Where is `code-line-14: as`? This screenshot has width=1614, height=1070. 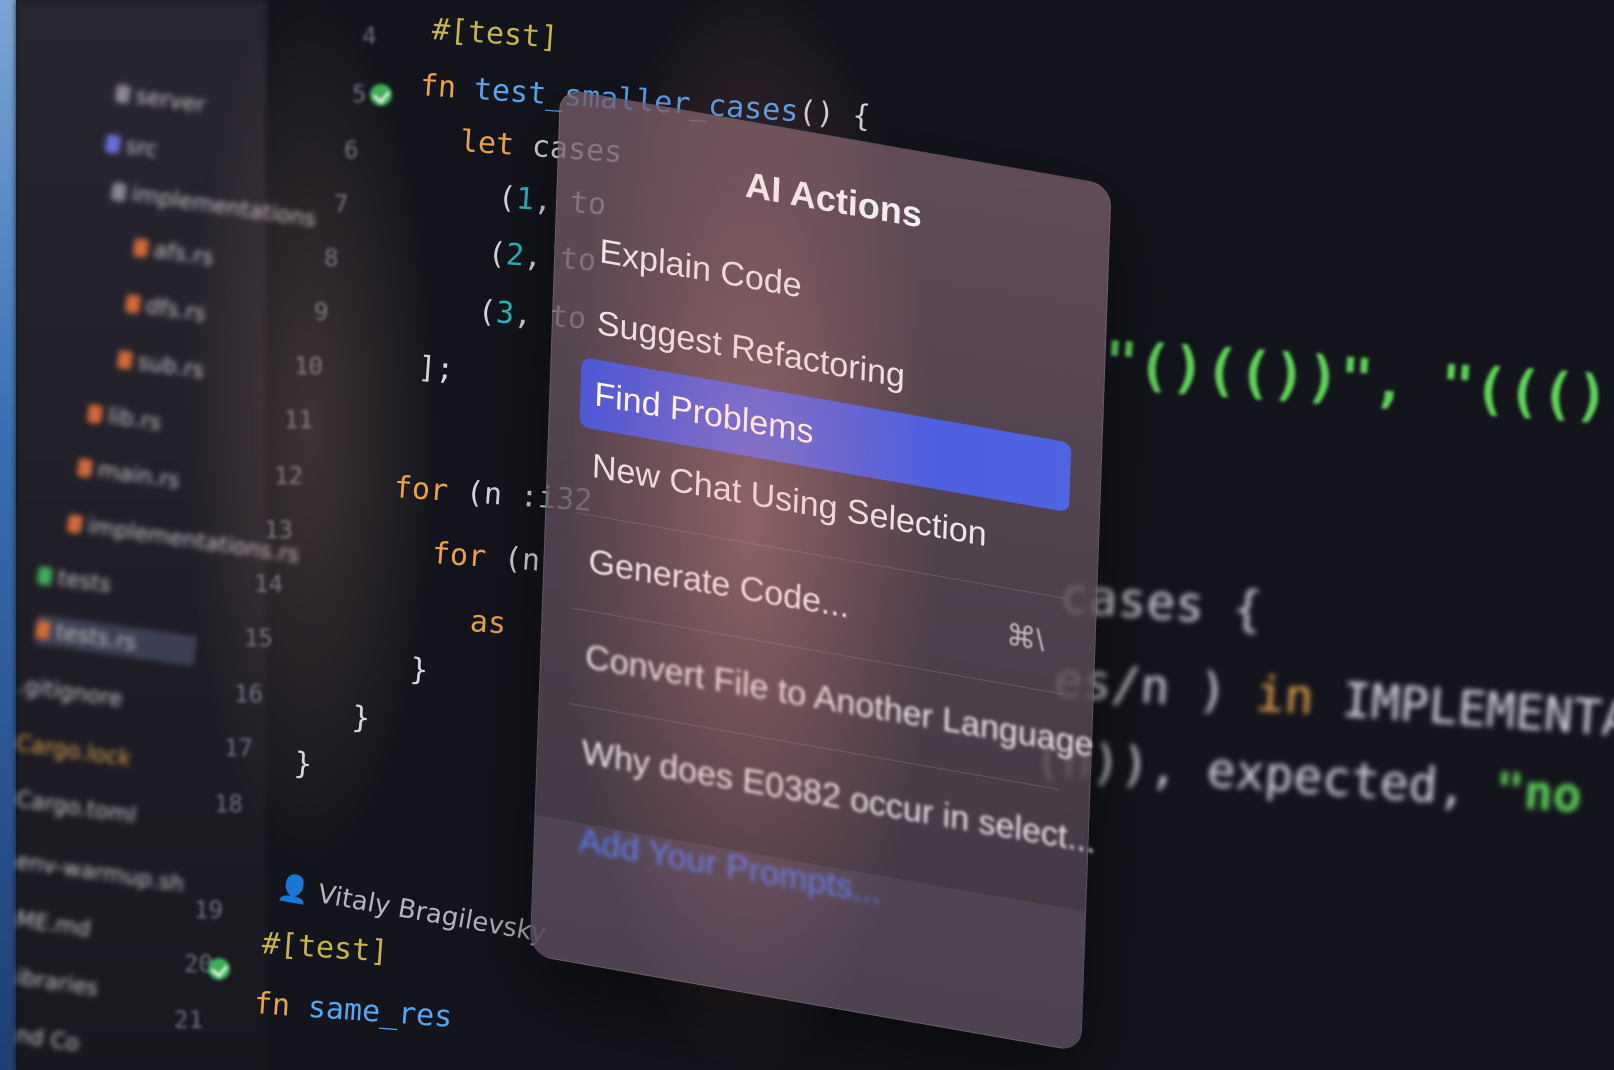
code-line-14: as is located at coordinates (488, 622).